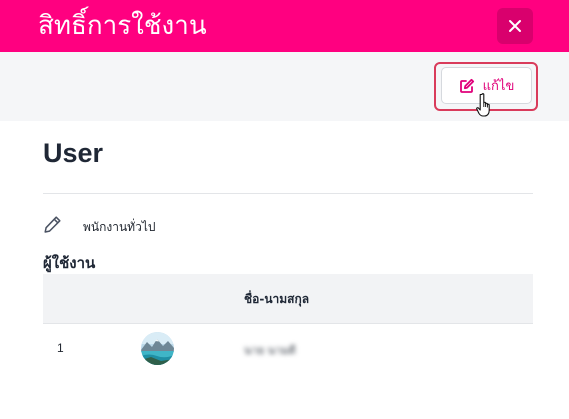 This screenshot has width=569, height=419. What do you see at coordinates (483, 105) in the screenshot?
I see `hand-cursor-icon` at bounding box center [483, 105].